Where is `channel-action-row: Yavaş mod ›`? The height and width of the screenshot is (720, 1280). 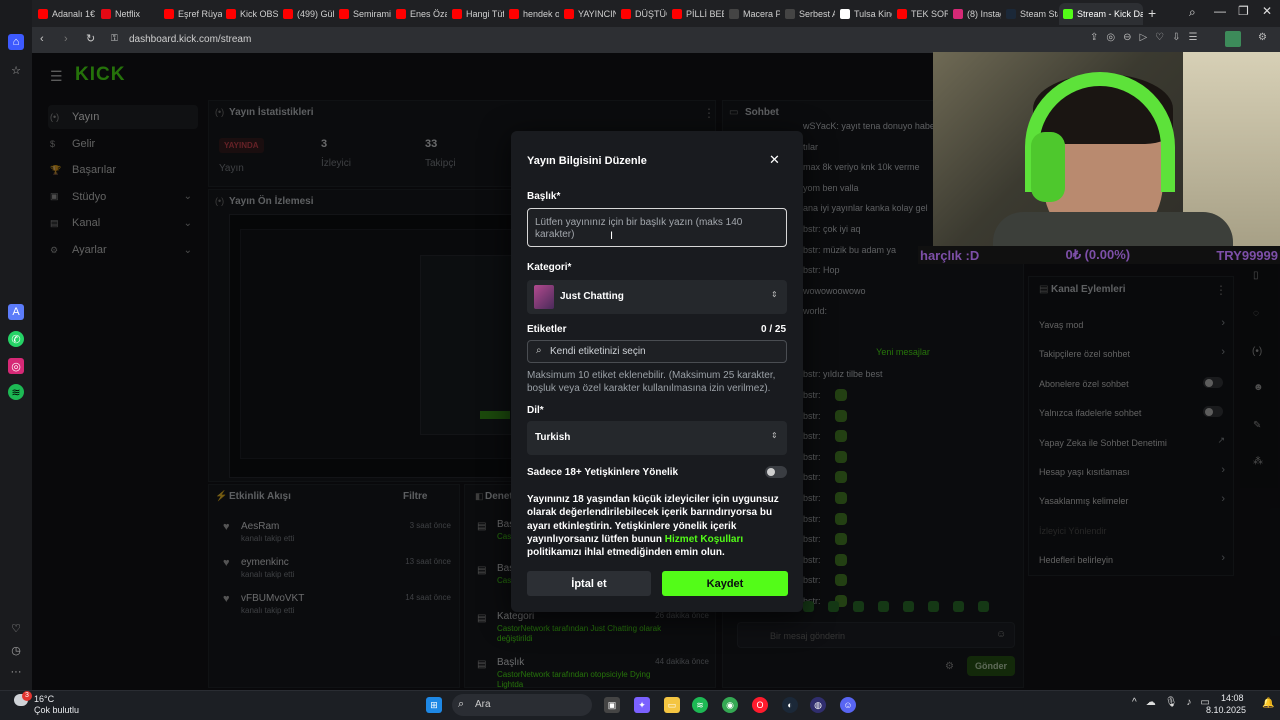 channel-action-row: Yavaş mod › is located at coordinates (1132, 324).